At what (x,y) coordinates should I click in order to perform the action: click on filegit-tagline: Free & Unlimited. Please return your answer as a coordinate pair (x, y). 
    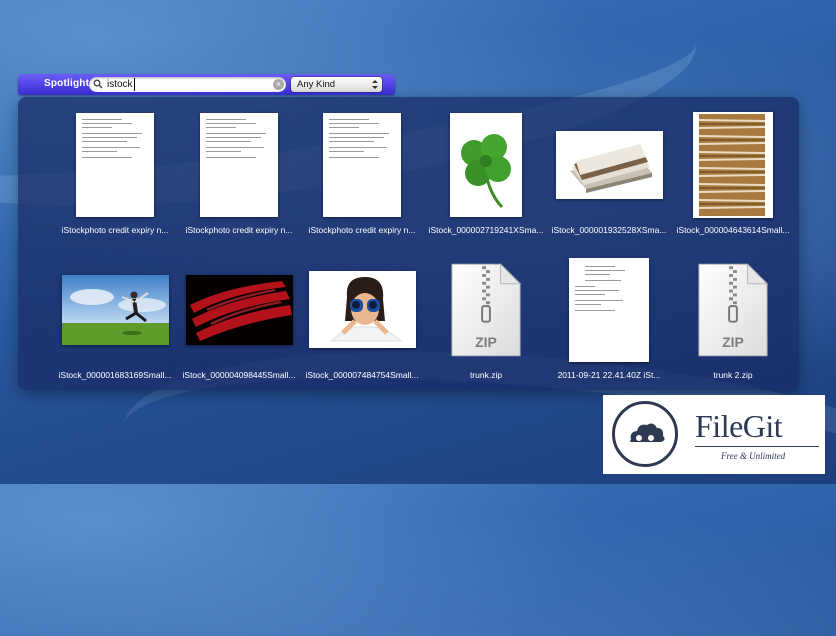
    Looking at the image, I should click on (753, 456).